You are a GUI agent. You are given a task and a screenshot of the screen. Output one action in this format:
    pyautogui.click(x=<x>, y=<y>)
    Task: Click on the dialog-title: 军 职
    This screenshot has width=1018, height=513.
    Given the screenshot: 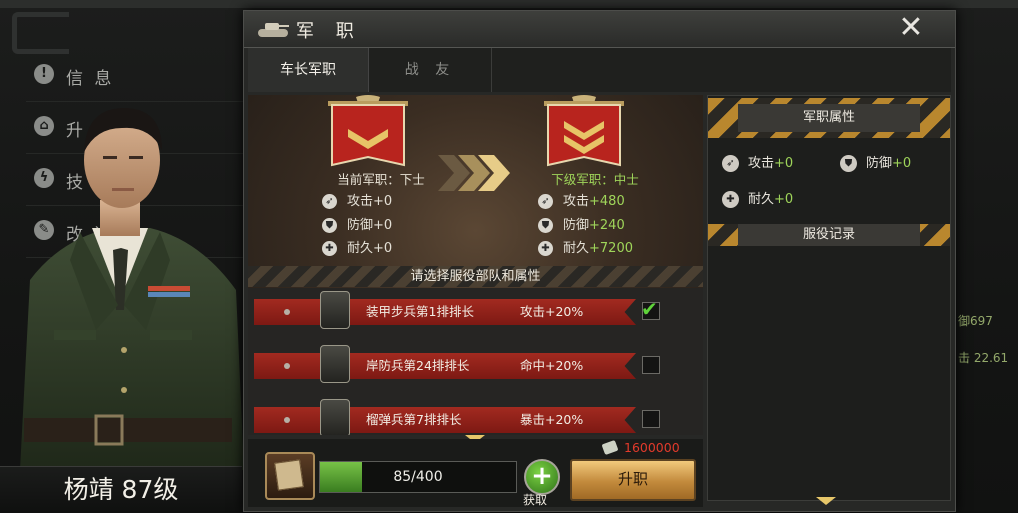 What is the action you would take?
    pyautogui.click(x=329, y=31)
    